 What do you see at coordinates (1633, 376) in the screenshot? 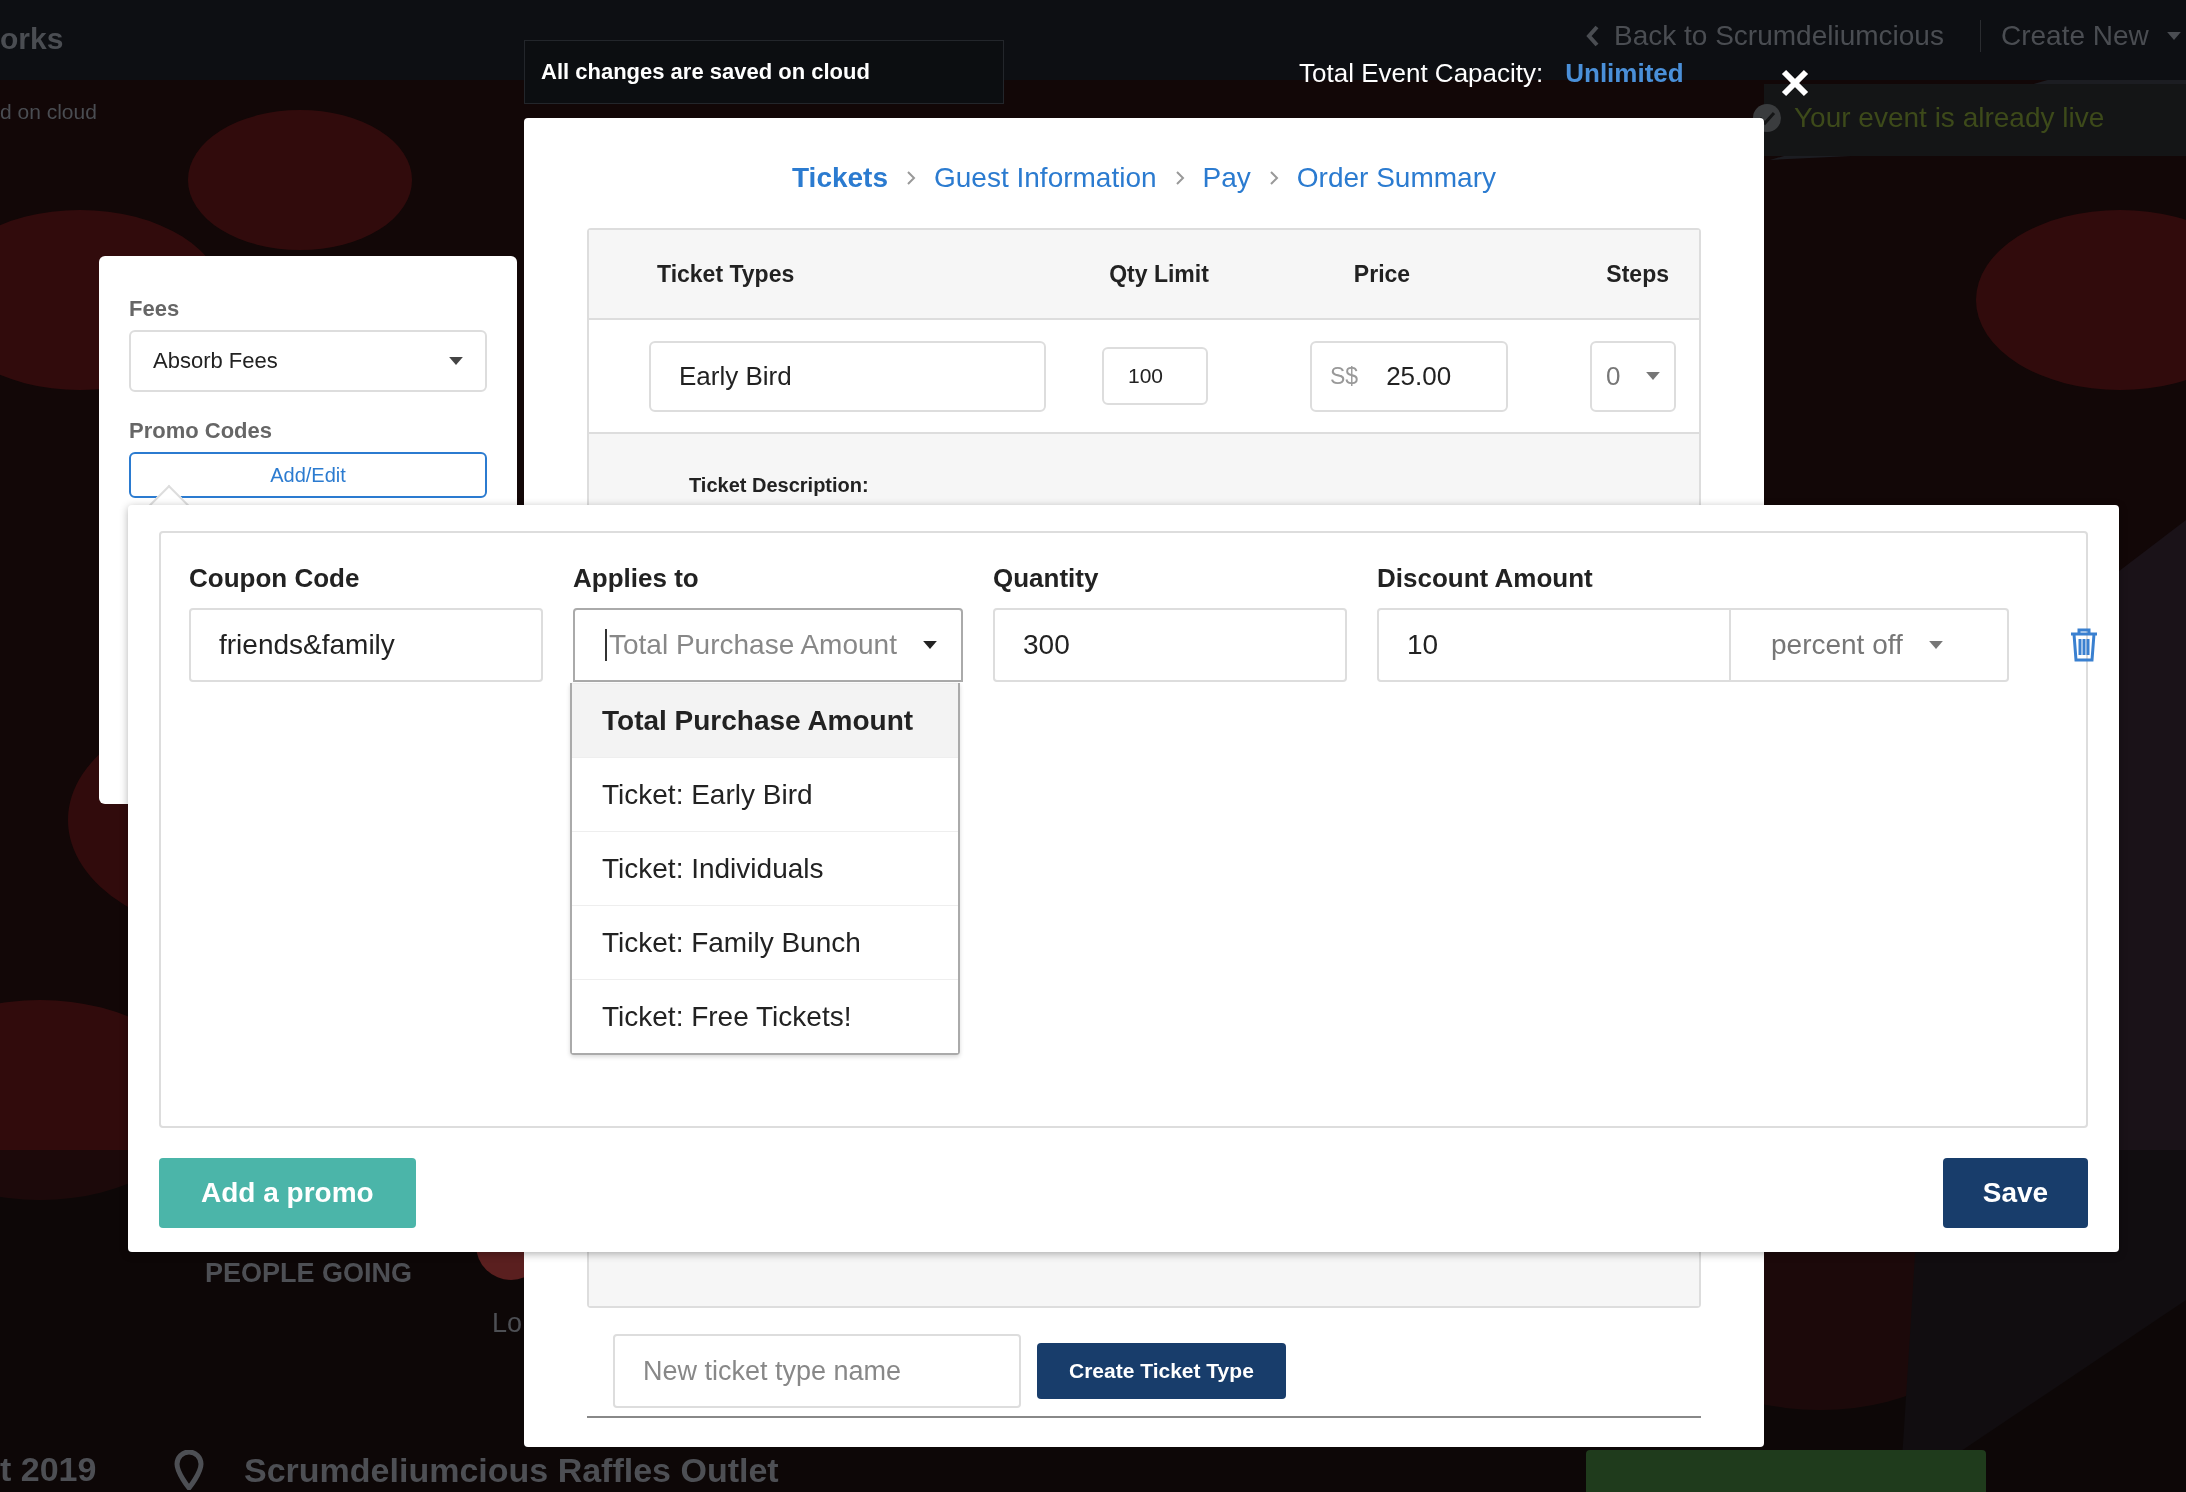
I see `steps-dropdown: 0` at bounding box center [1633, 376].